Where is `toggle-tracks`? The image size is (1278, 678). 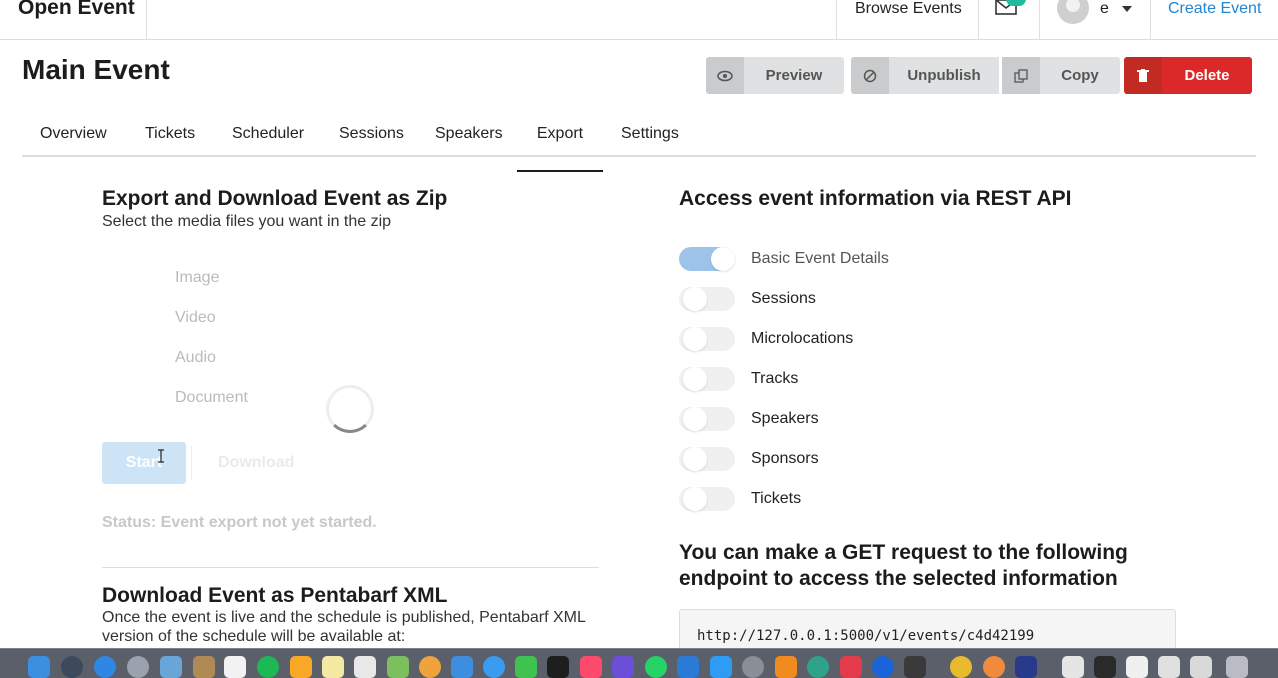 toggle-tracks is located at coordinates (707, 379).